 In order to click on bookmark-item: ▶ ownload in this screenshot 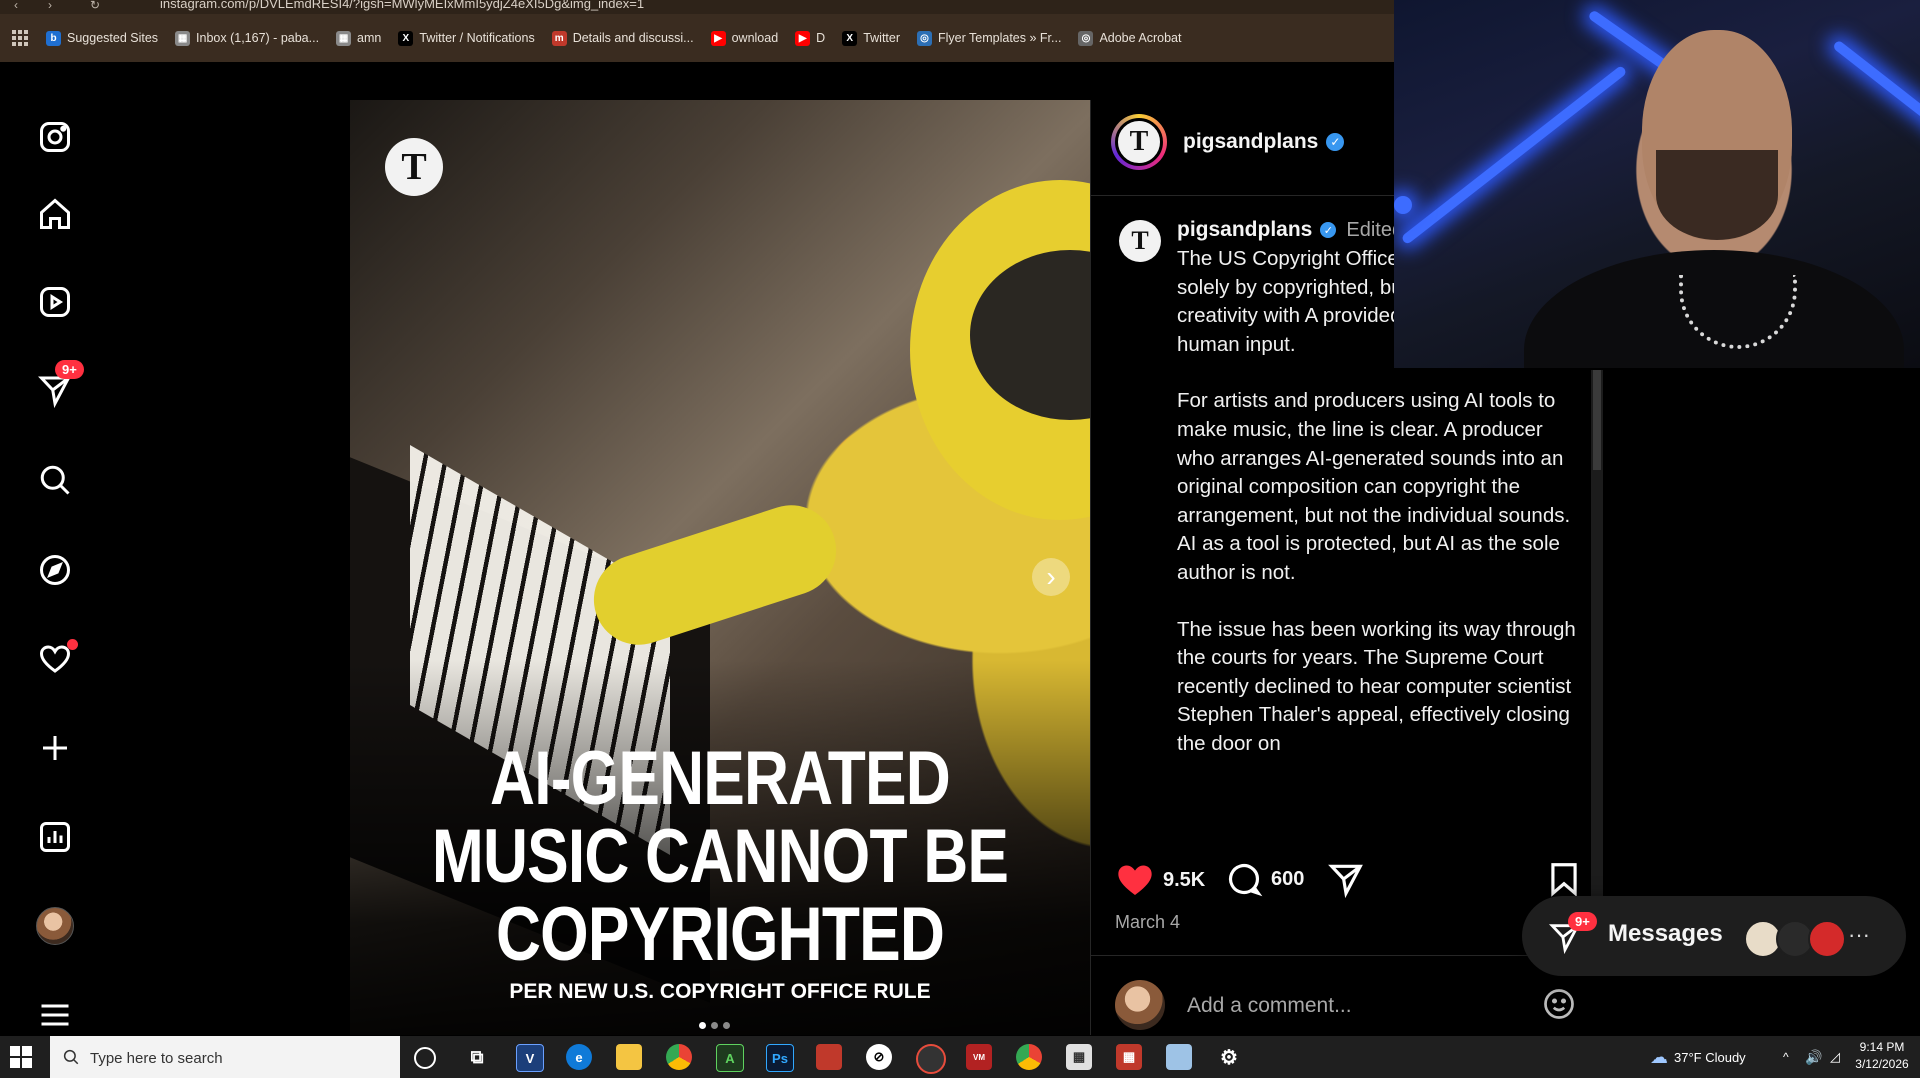, I will do `click(744, 38)`.